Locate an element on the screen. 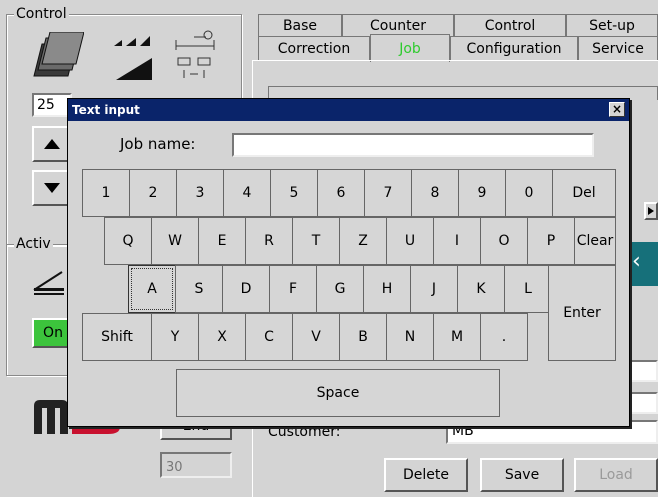 Image resolution: width=658 pixels, height=497 pixels. key-6: 6 is located at coordinates (341, 193).